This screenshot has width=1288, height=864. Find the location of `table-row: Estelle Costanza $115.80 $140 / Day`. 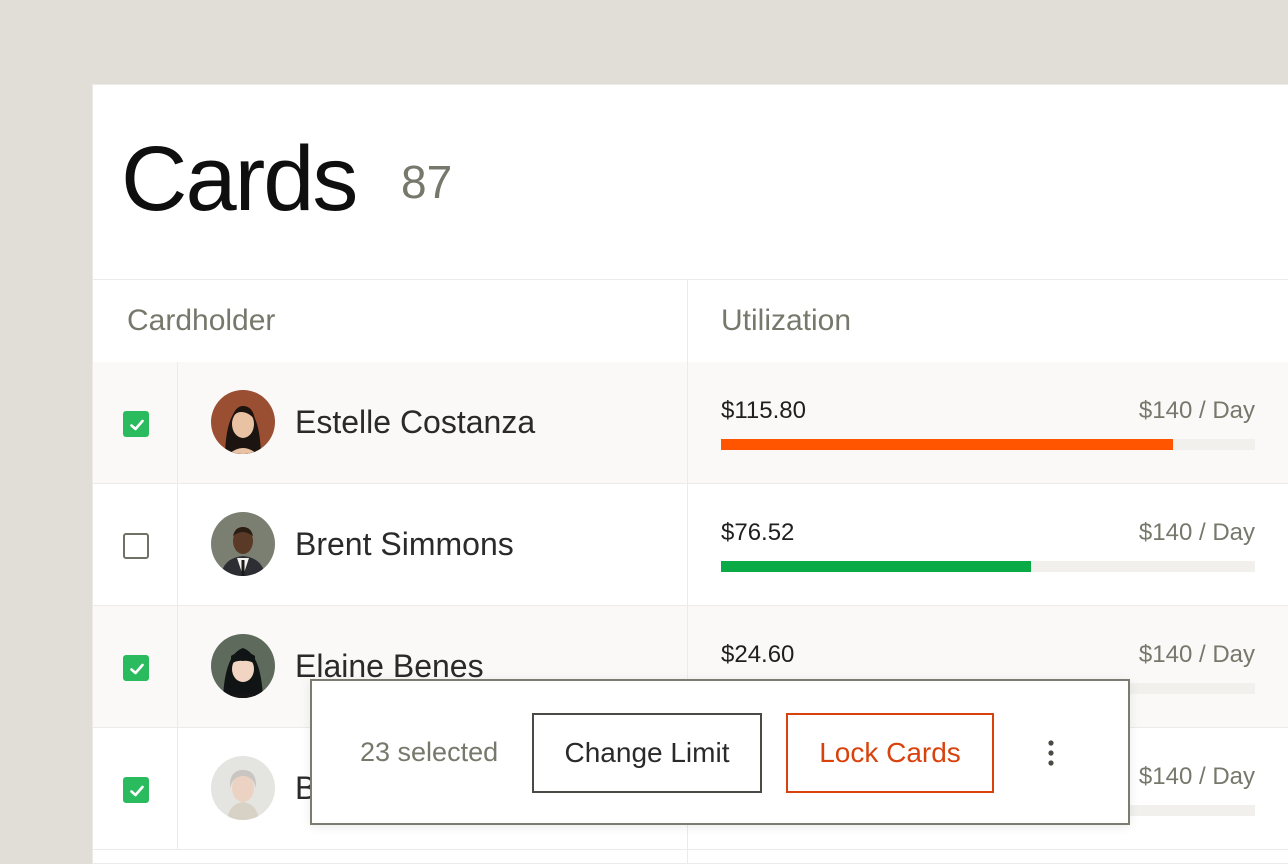

table-row: Estelle Costanza $115.80 $140 / Day is located at coordinates (690, 423).